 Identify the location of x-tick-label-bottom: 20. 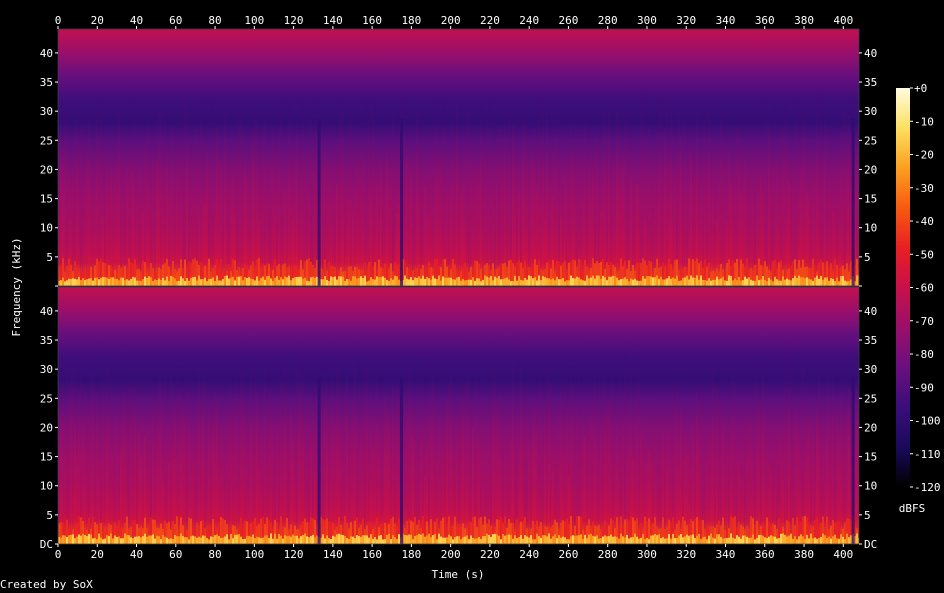
(97, 554).